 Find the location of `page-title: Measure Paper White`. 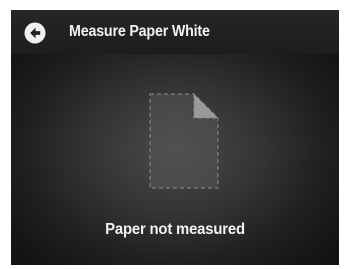

page-title: Measure Paper White is located at coordinates (139, 31).